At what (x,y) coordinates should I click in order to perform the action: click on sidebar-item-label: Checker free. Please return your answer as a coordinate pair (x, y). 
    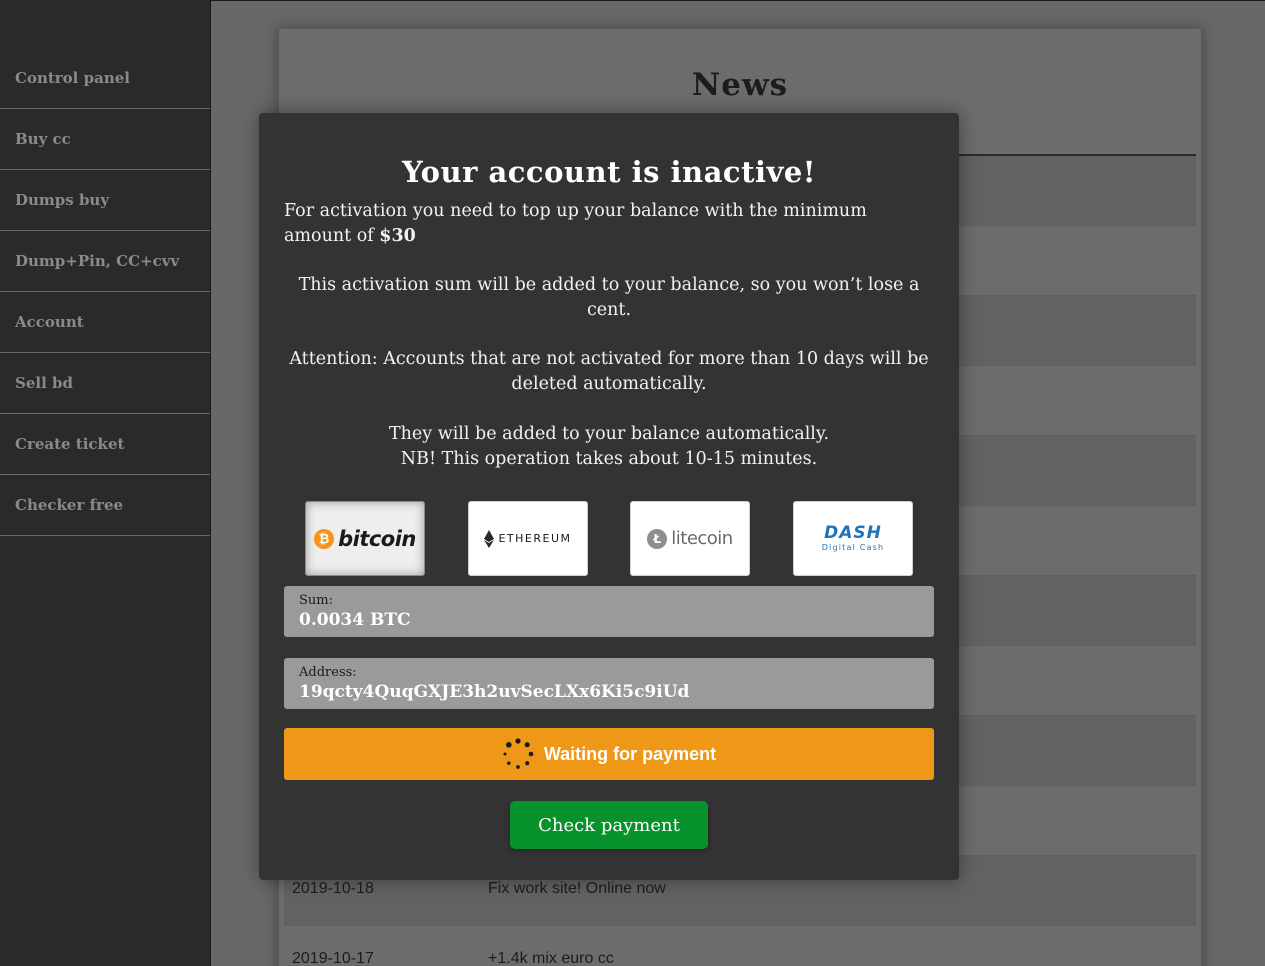
    Looking at the image, I should click on (69, 505).